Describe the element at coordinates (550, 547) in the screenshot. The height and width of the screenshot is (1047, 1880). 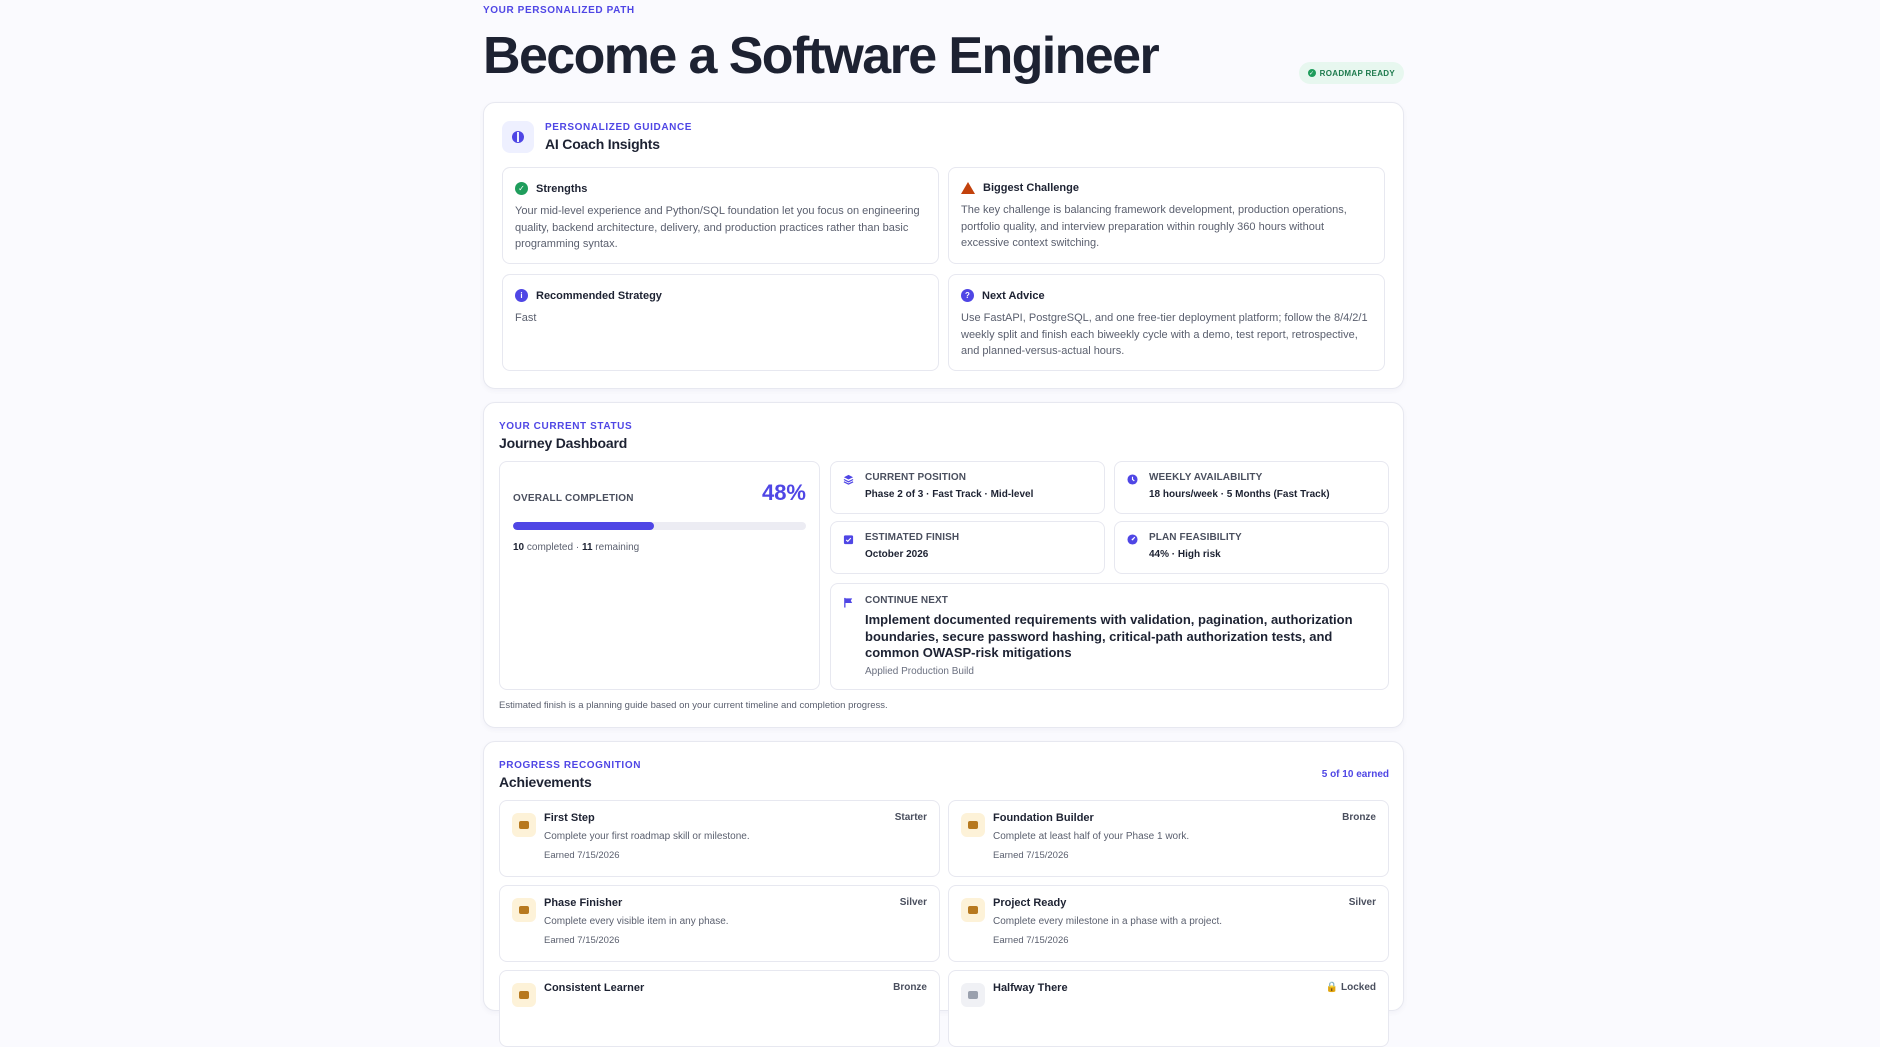
I see `completed-label: completed` at that location.